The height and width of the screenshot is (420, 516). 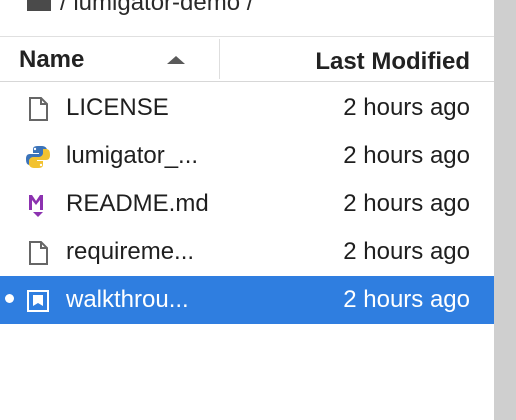 What do you see at coordinates (247, 59) in the screenshot?
I see `file-list-header: Name Last Modified` at bounding box center [247, 59].